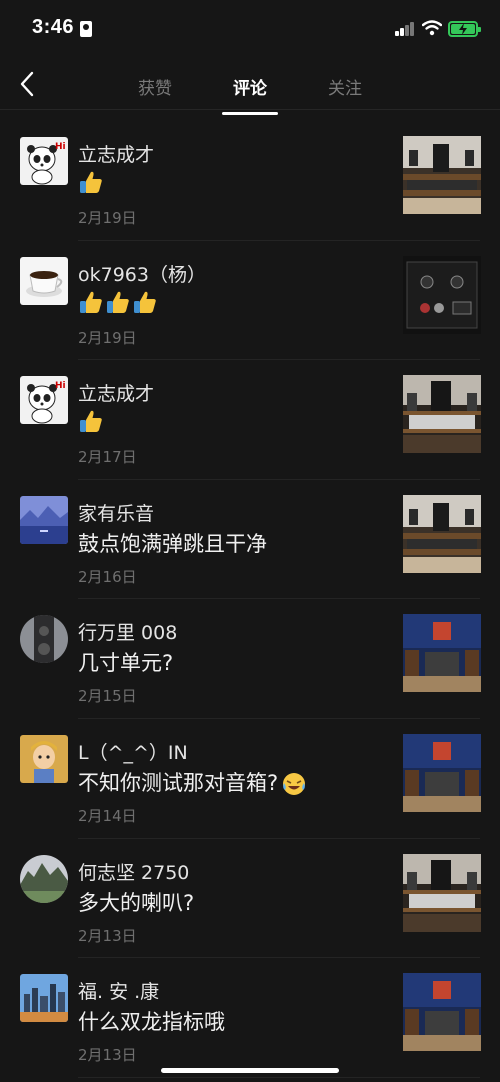 Image resolution: width=500 pixels, height=1082 pixels. What do you see at coordinates (107, 815) in the screenshot?
I see `comment-date: 2月14日` at bounding box center [107, 815].